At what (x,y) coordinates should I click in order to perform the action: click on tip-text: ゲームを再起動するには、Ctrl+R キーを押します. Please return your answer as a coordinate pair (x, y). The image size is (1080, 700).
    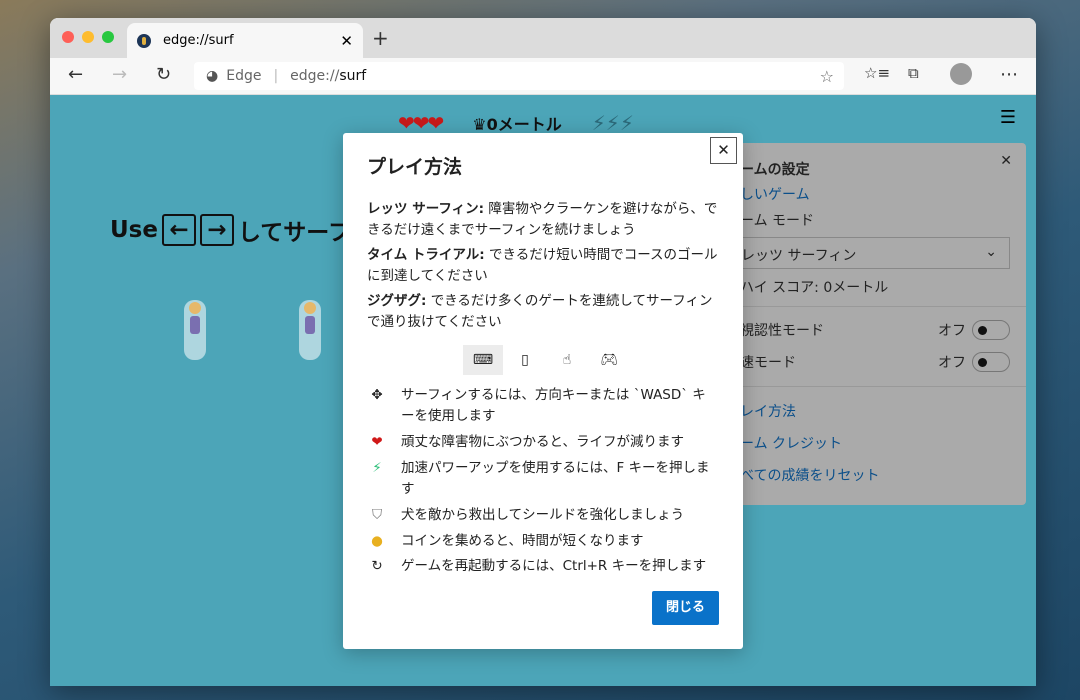
    Looking at the image, I should click on (554, 566).